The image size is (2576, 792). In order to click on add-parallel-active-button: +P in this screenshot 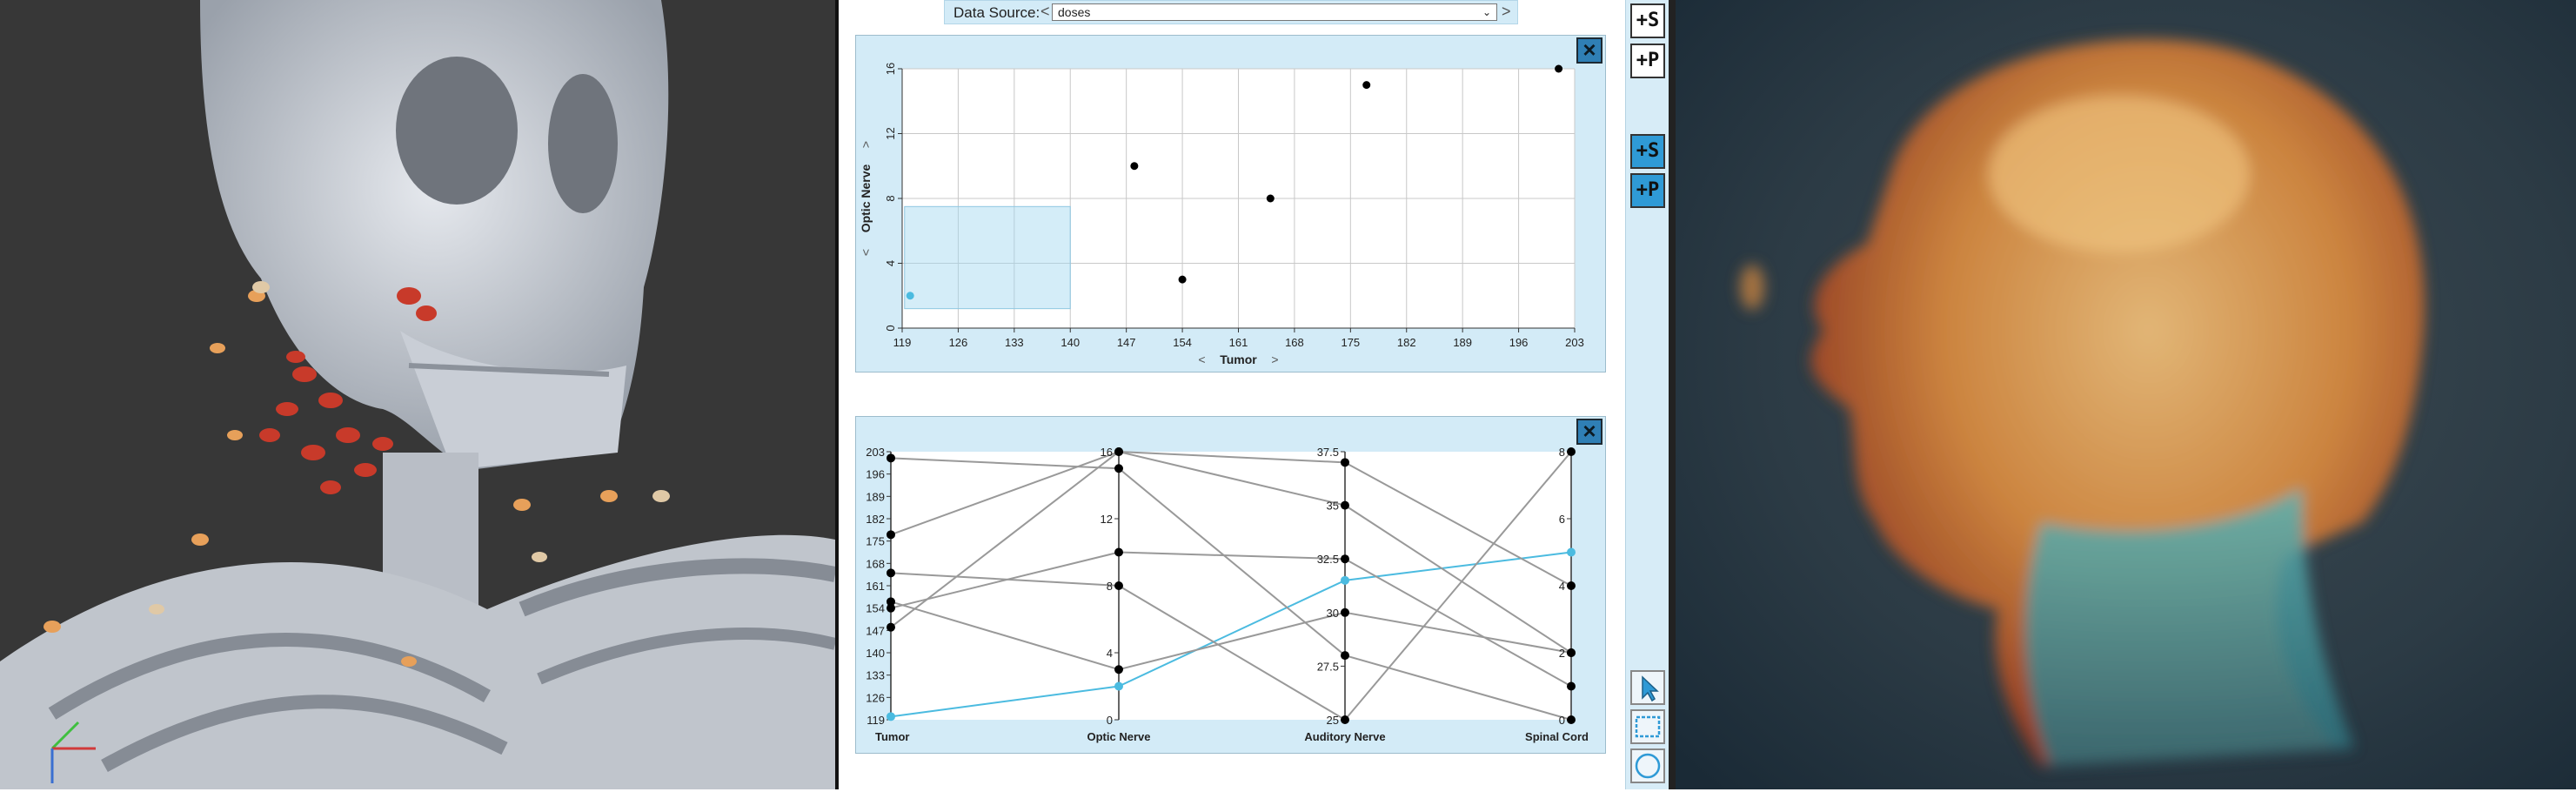, I will do `click(1647, 190)`.